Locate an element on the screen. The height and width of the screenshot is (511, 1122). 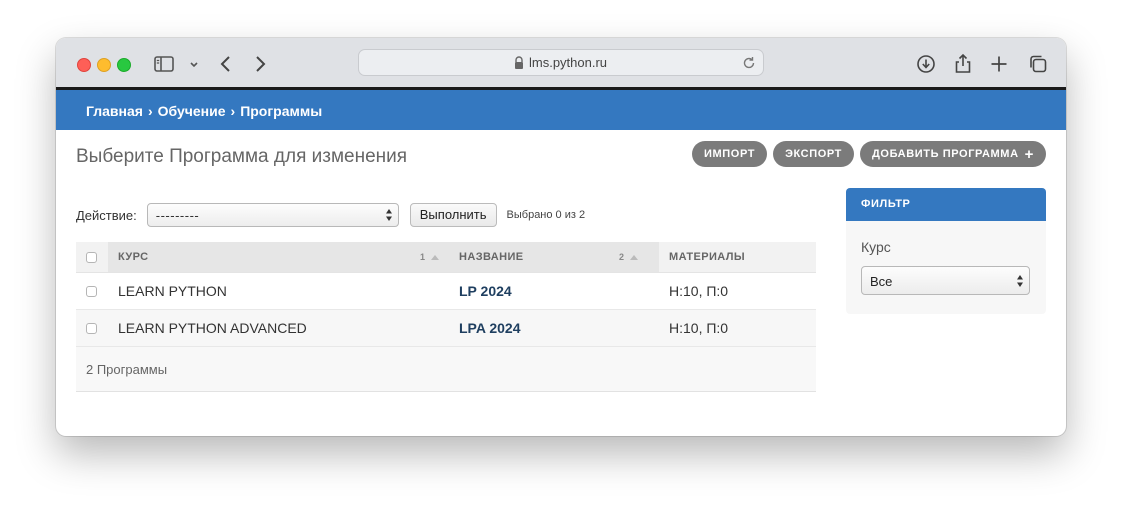
select-all-checkbox is located at coordinates (91, 257).